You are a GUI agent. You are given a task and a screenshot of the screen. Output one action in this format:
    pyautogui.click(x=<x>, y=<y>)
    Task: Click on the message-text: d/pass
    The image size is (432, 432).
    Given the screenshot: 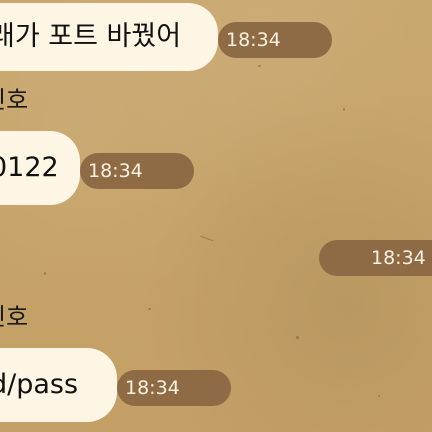 What is the action you would take?
    pyautogui.click(x=39, y=384)
    